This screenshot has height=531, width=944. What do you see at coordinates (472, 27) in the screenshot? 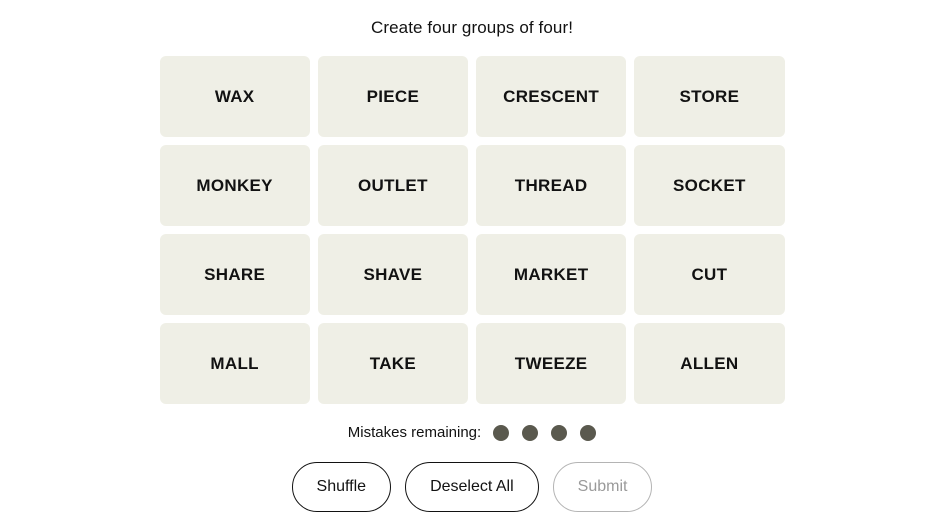
I see `page-title: Create four groups of four!` at bounding box center [472, 27].